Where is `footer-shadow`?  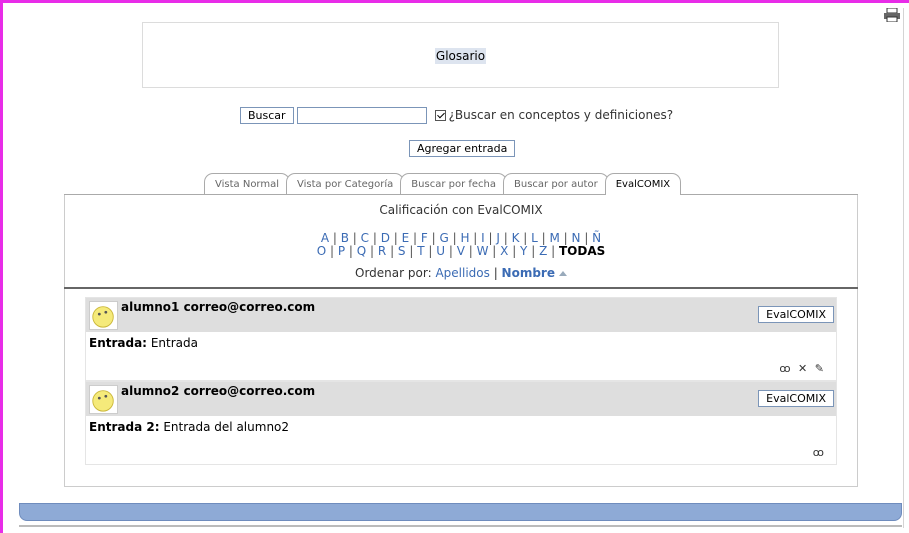
footer-shadow is located at coordinates (460, 526).